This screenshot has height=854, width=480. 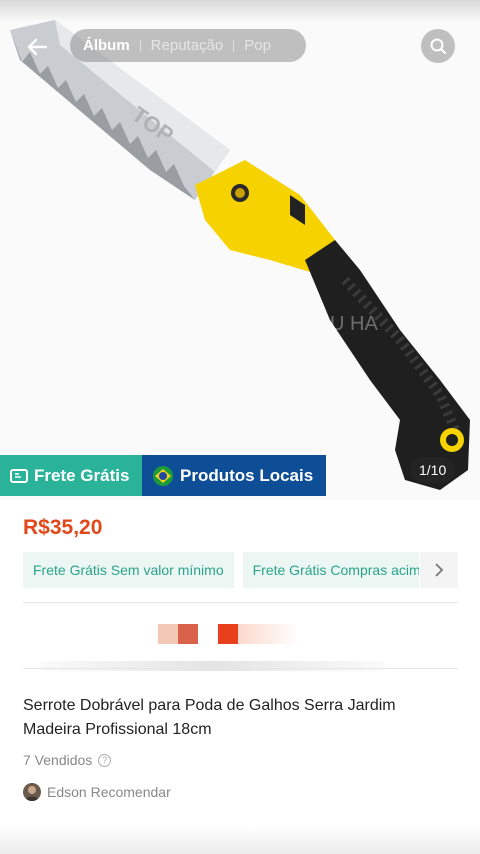 I want to click on search-button, so click(x=438, y=46).